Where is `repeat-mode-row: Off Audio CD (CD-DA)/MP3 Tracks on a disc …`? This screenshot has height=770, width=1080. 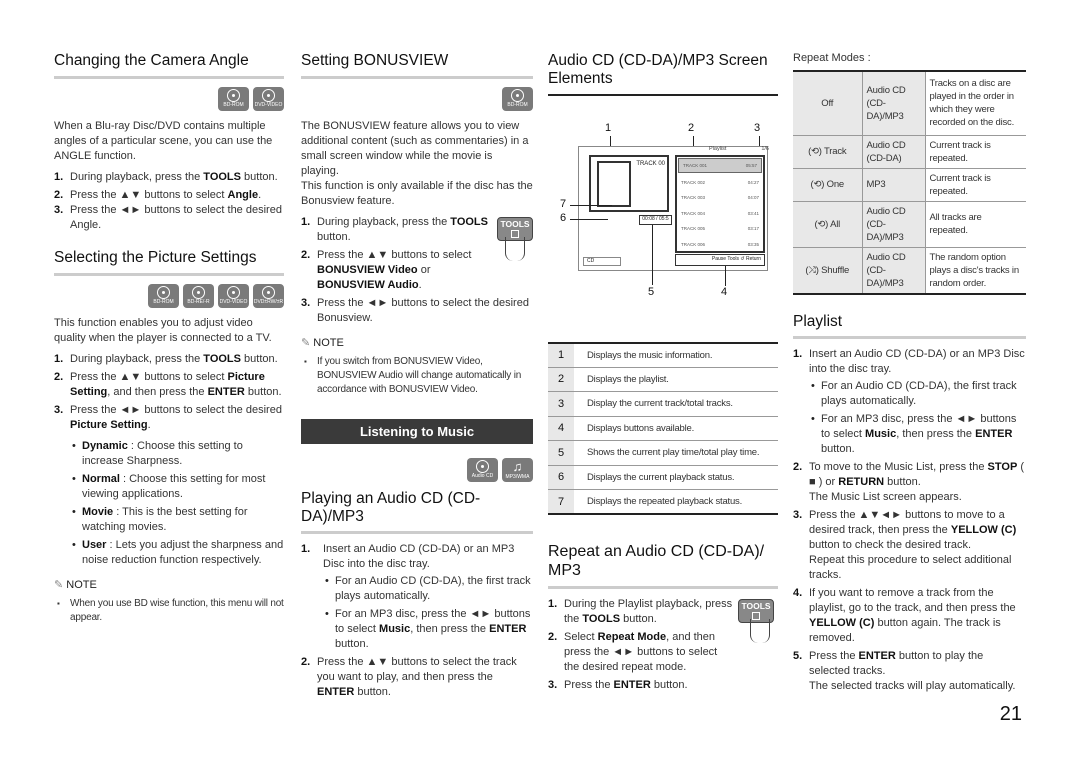
repeat-mode-row: Off Audio CD (CD-DA)/MP3 Tracks on a disc … is located at coordinates (909, 103).